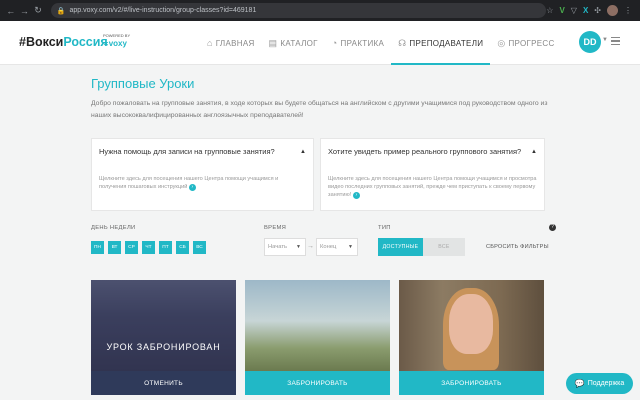 The height and width of the screenshot is (400, 640). I want to click on lock-icon: 🔒, so click(61, 11).